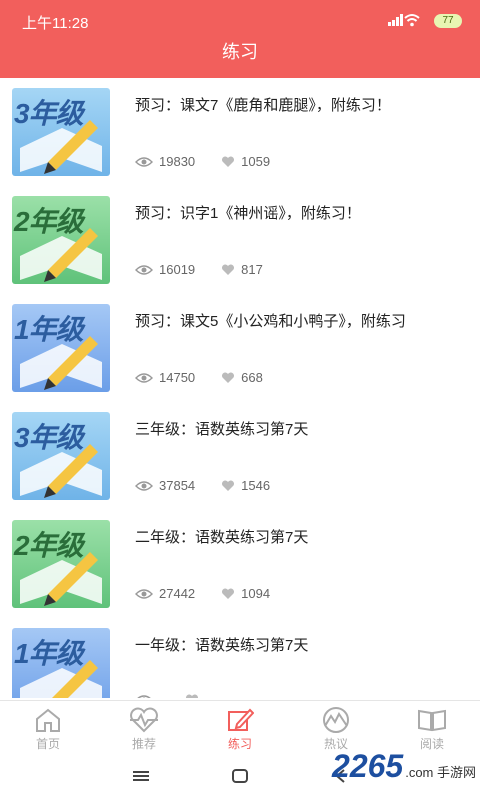 This screenshot has width=480, height=800. What do you see at coordinates (239, 744) in the screenshot?
I see `tab-label: 练习` at bounding box center [239, 744].